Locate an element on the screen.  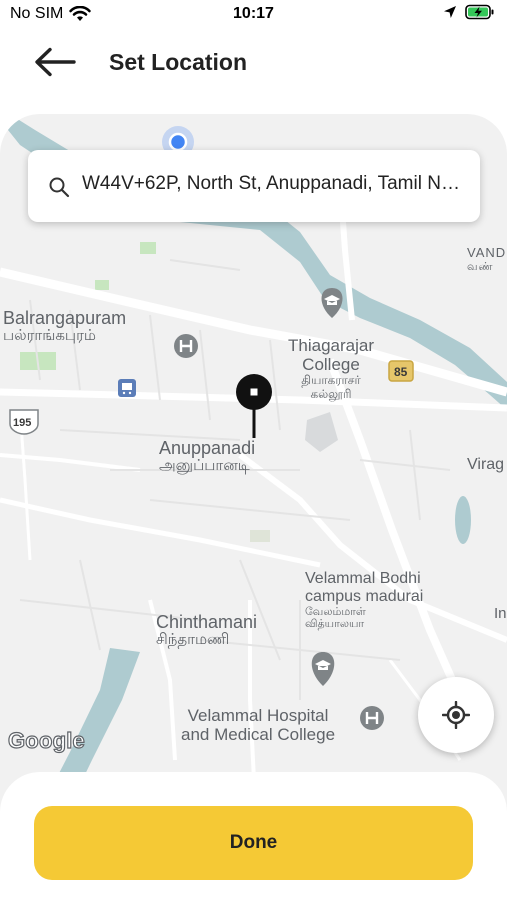
label-velammal-bodhi-1: Velammal Bodhi is located at coordinates (363, 578).